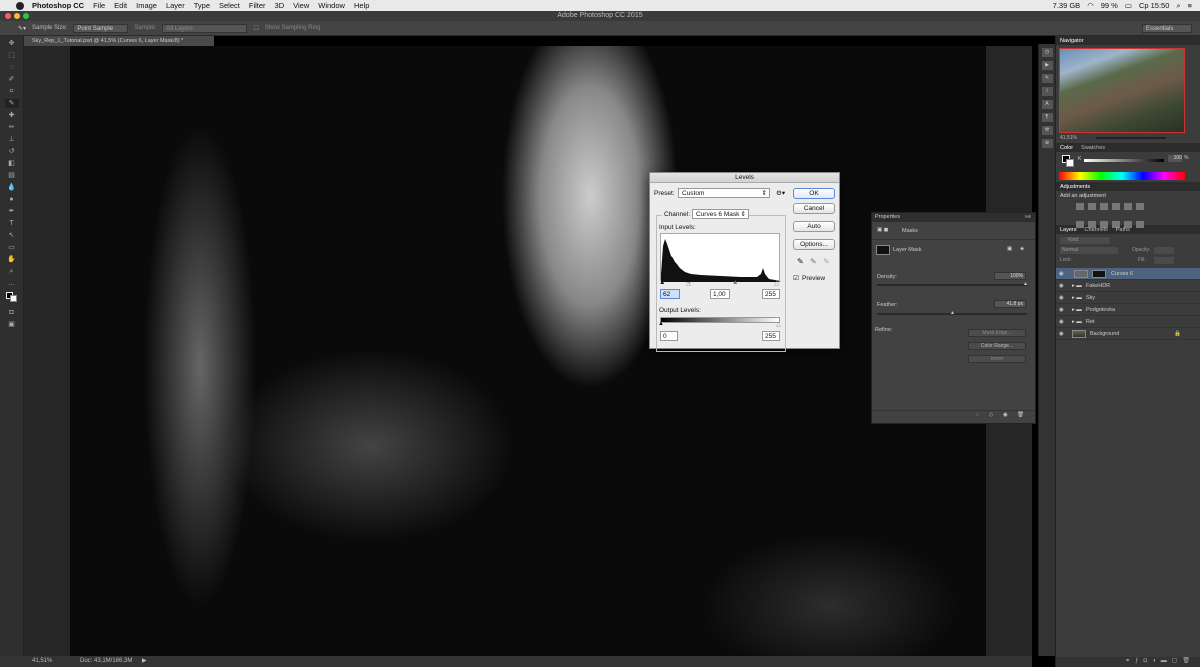 The image size is (1200, 667). Describe the element at coordinates (1190, 5) in the screenshot. I see `menu-list-icon: ≡` at that location.